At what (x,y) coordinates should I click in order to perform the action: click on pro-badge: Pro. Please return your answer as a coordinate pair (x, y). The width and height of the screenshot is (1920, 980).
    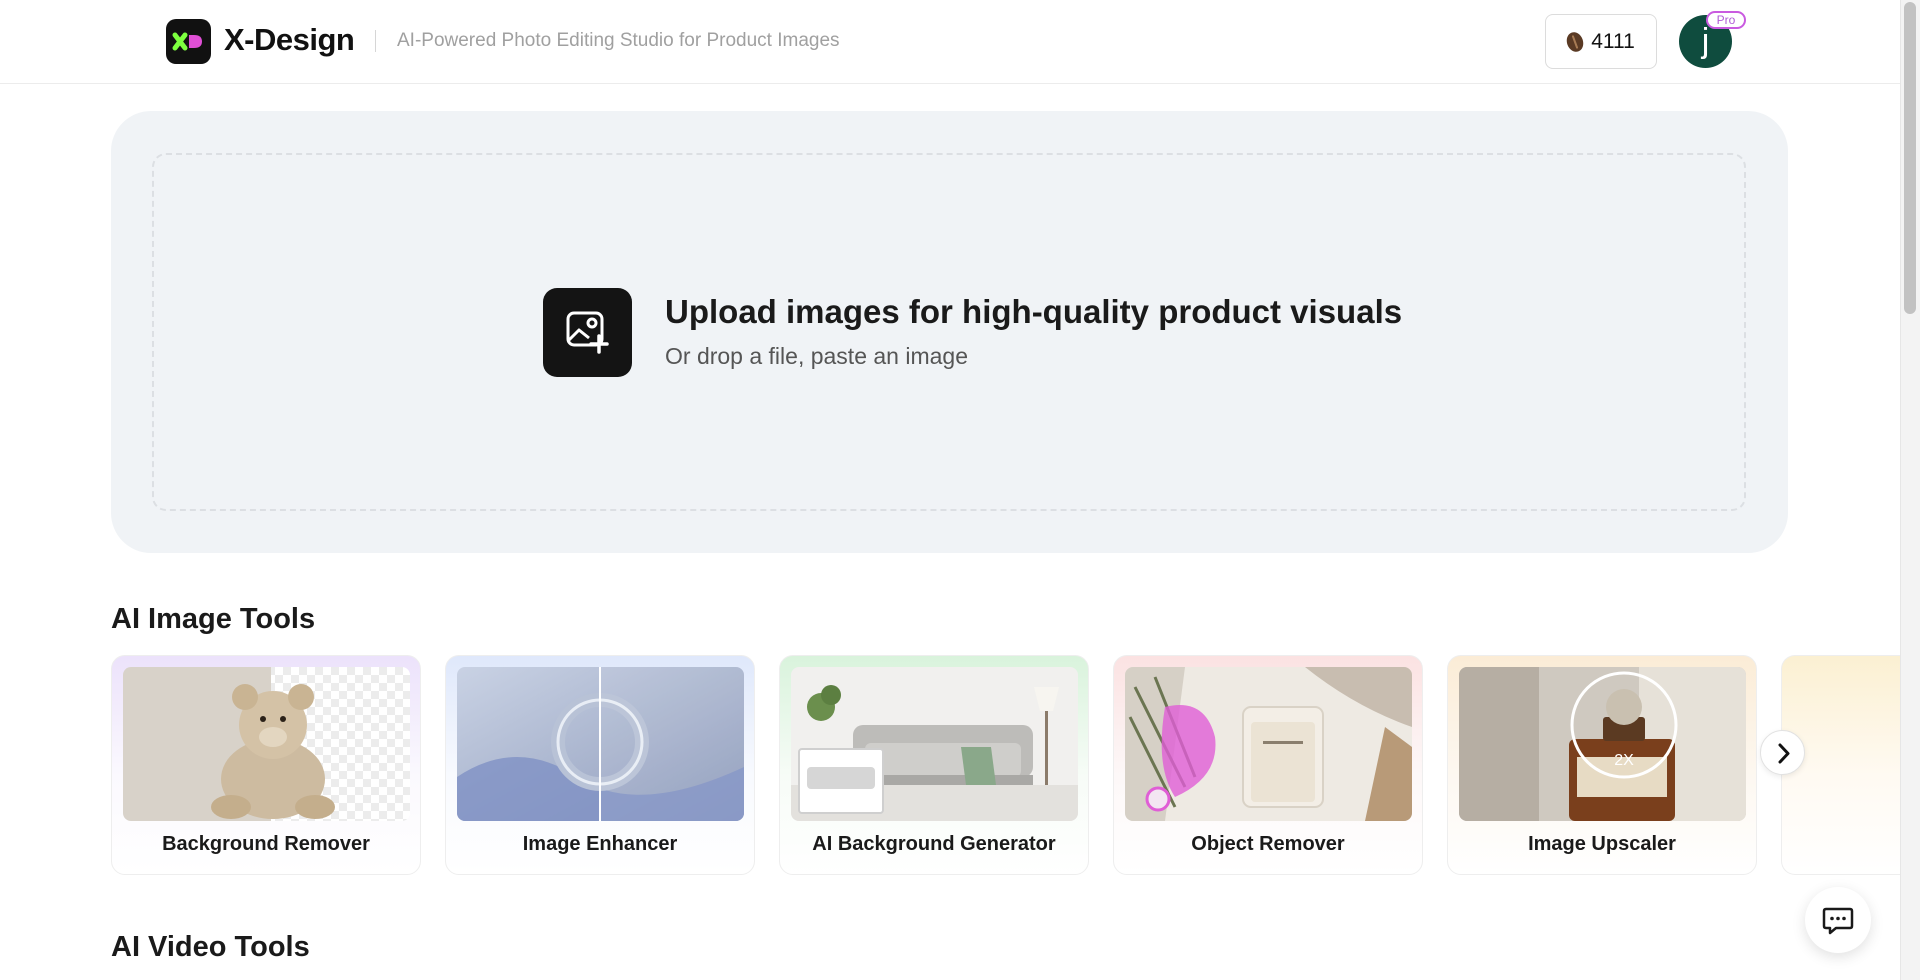
    Looking at the image, I should click on (1726, 20).